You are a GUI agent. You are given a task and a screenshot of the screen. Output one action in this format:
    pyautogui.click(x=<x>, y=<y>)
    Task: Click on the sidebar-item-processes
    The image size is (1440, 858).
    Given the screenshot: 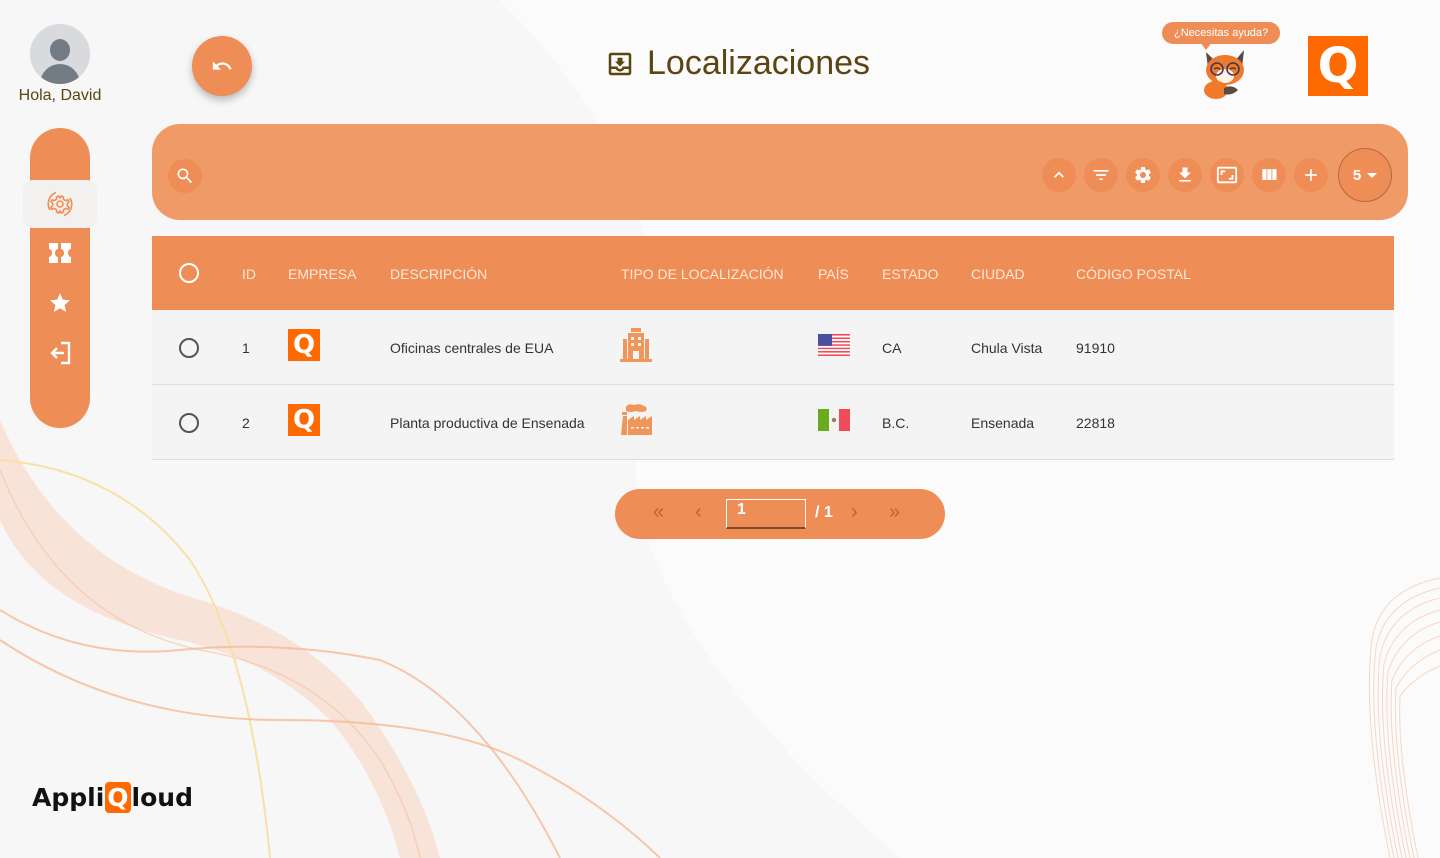 What is the action you would take?
    pyautogui.click(x=60, y=204)
    